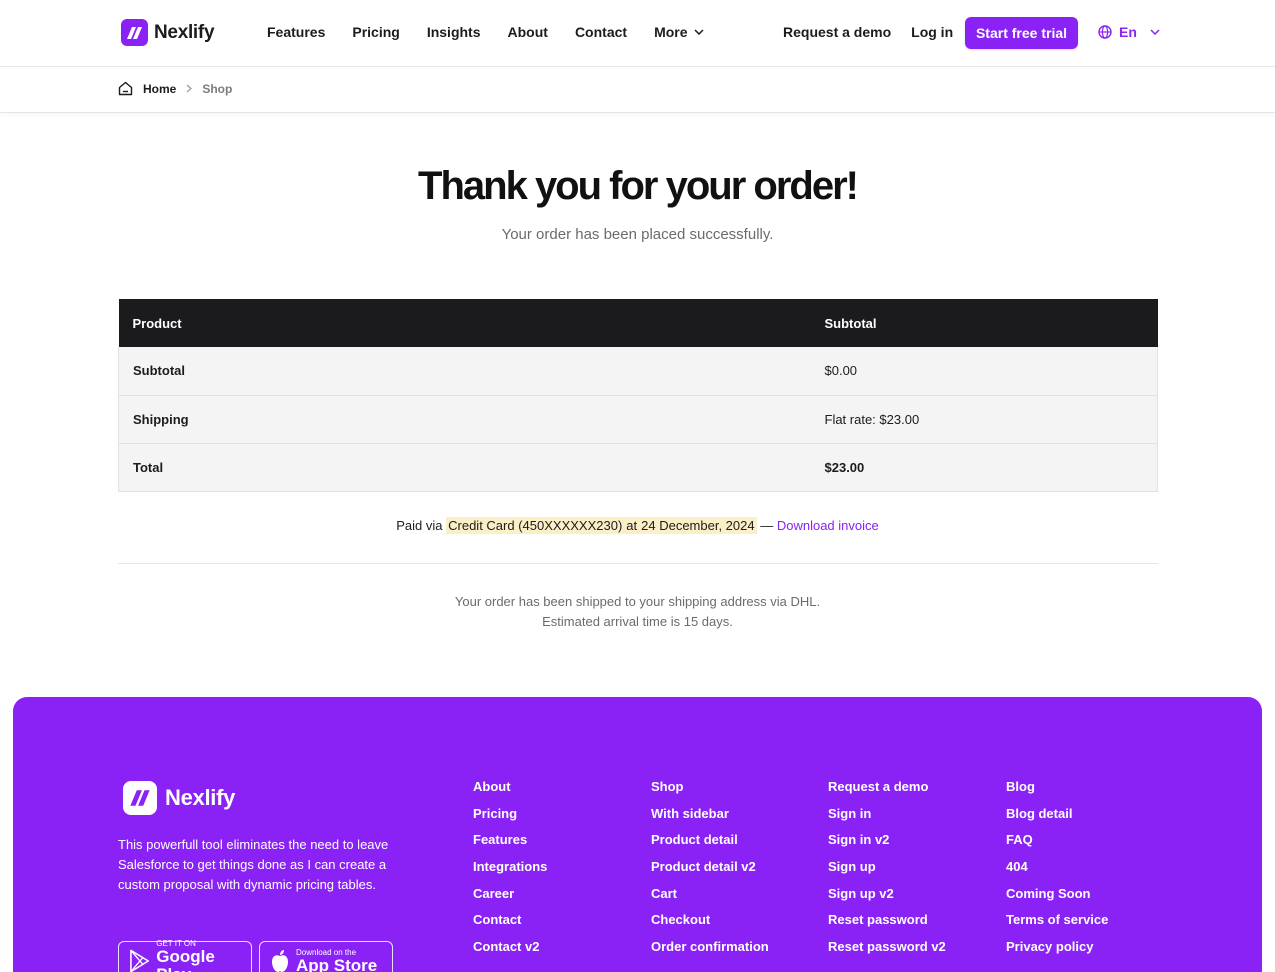 This screenshot has width=1275, height=972. What do you see at coordinates (200, 797) in the screenshot?
I see `footer-logo-text: Nexlify` at bounding box center [200, 797].